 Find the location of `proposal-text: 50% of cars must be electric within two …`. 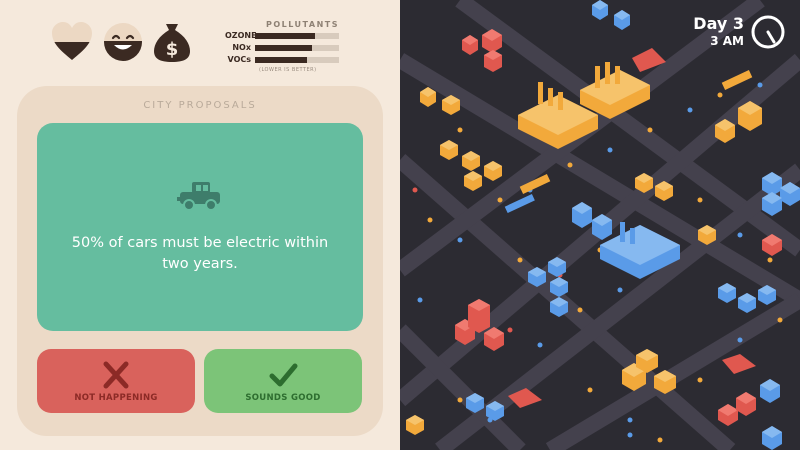

proposal-text: 50% of cars must be electric within two … is located at coordinates (200, 253).